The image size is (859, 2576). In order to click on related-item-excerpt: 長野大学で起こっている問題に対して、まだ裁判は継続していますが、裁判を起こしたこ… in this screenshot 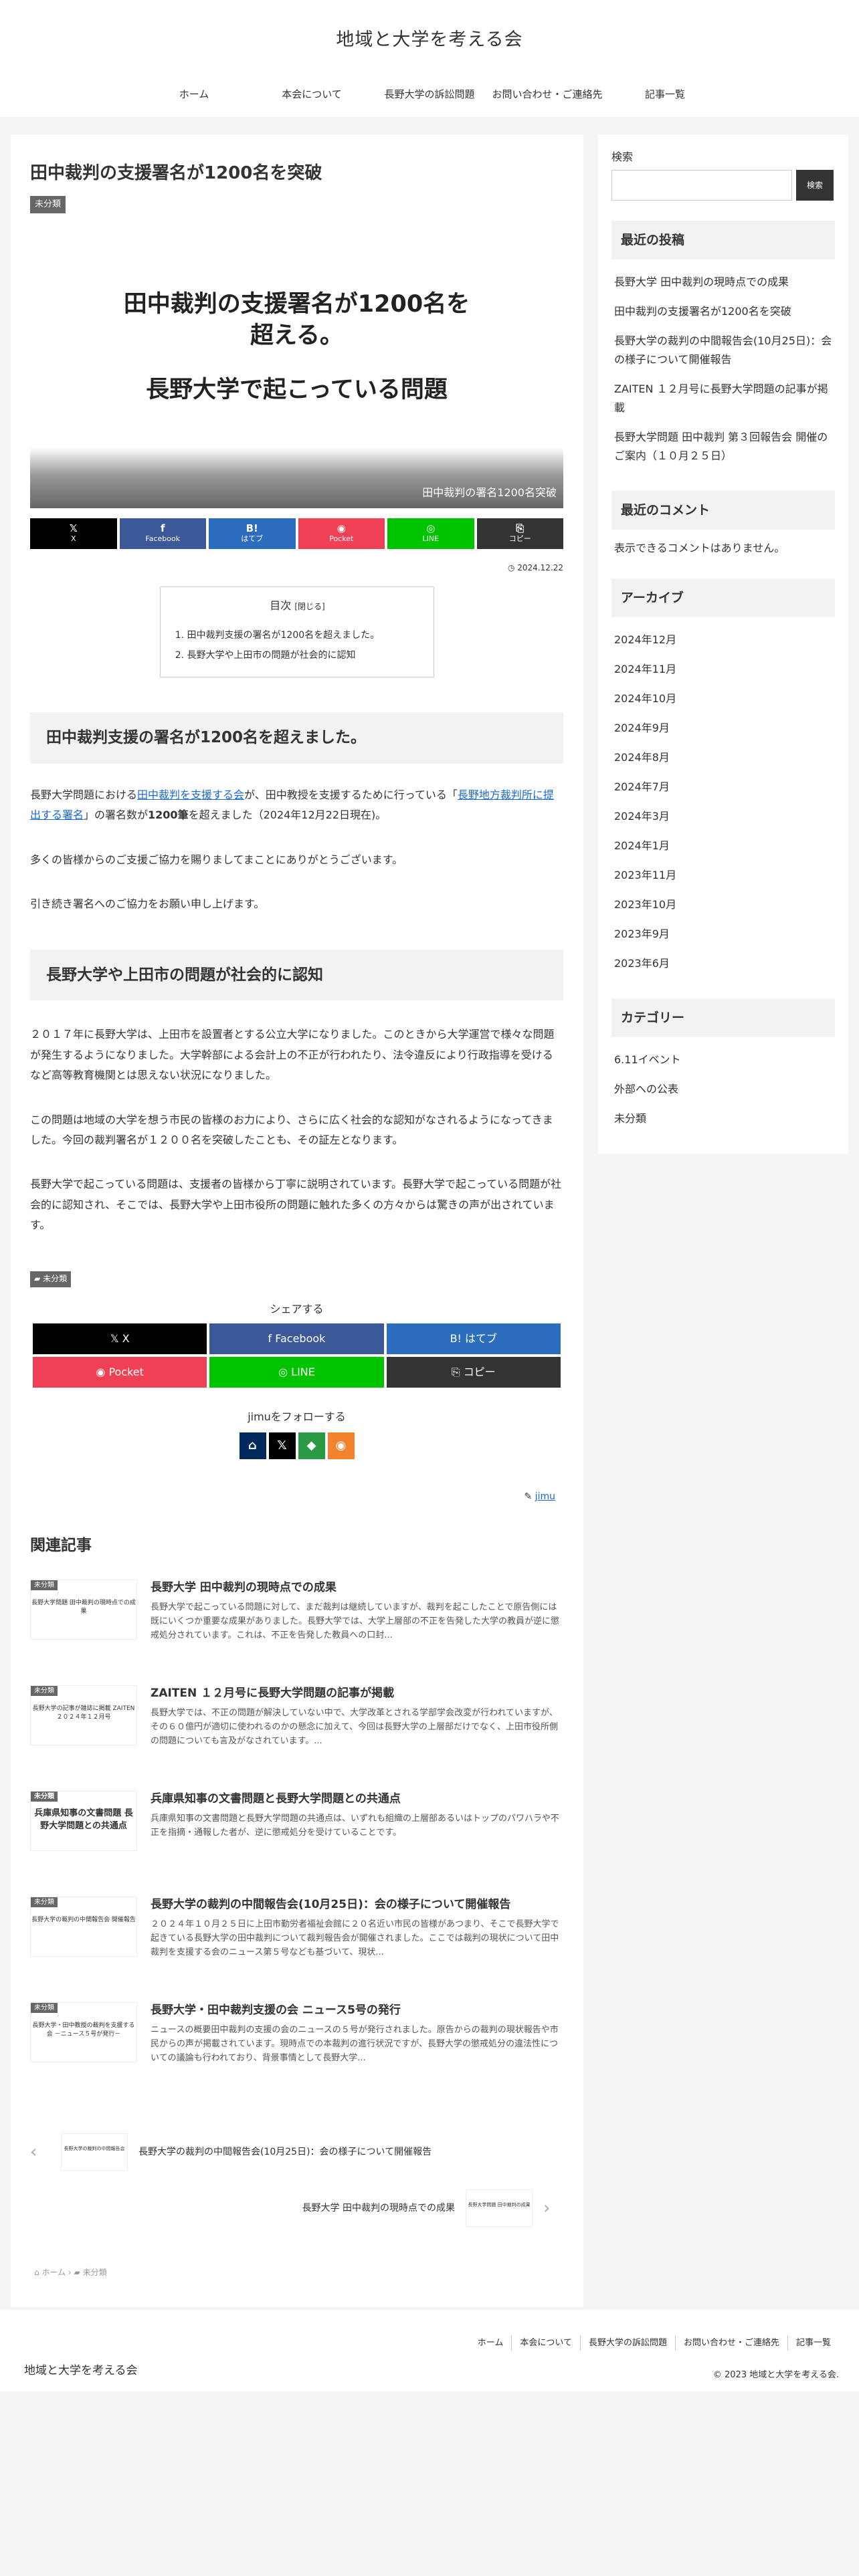, I will do `click(356, 1621)`.